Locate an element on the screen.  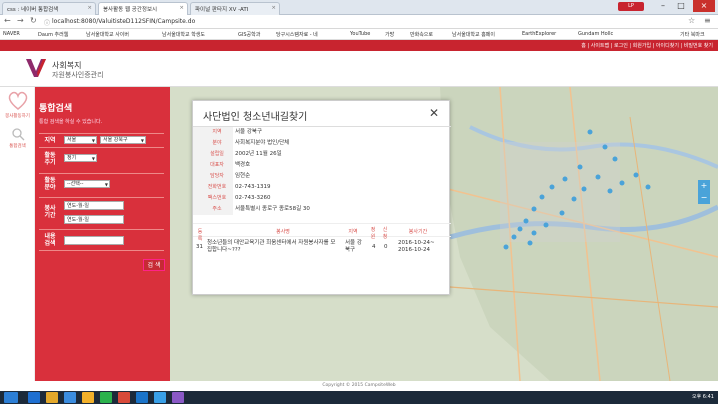
site-top-bar: 홈 | 사이트맵 | 로그인 | 회원가입 | 아이디찾기 | 비밀번호 찾기 is located at coordinates (359, 45).